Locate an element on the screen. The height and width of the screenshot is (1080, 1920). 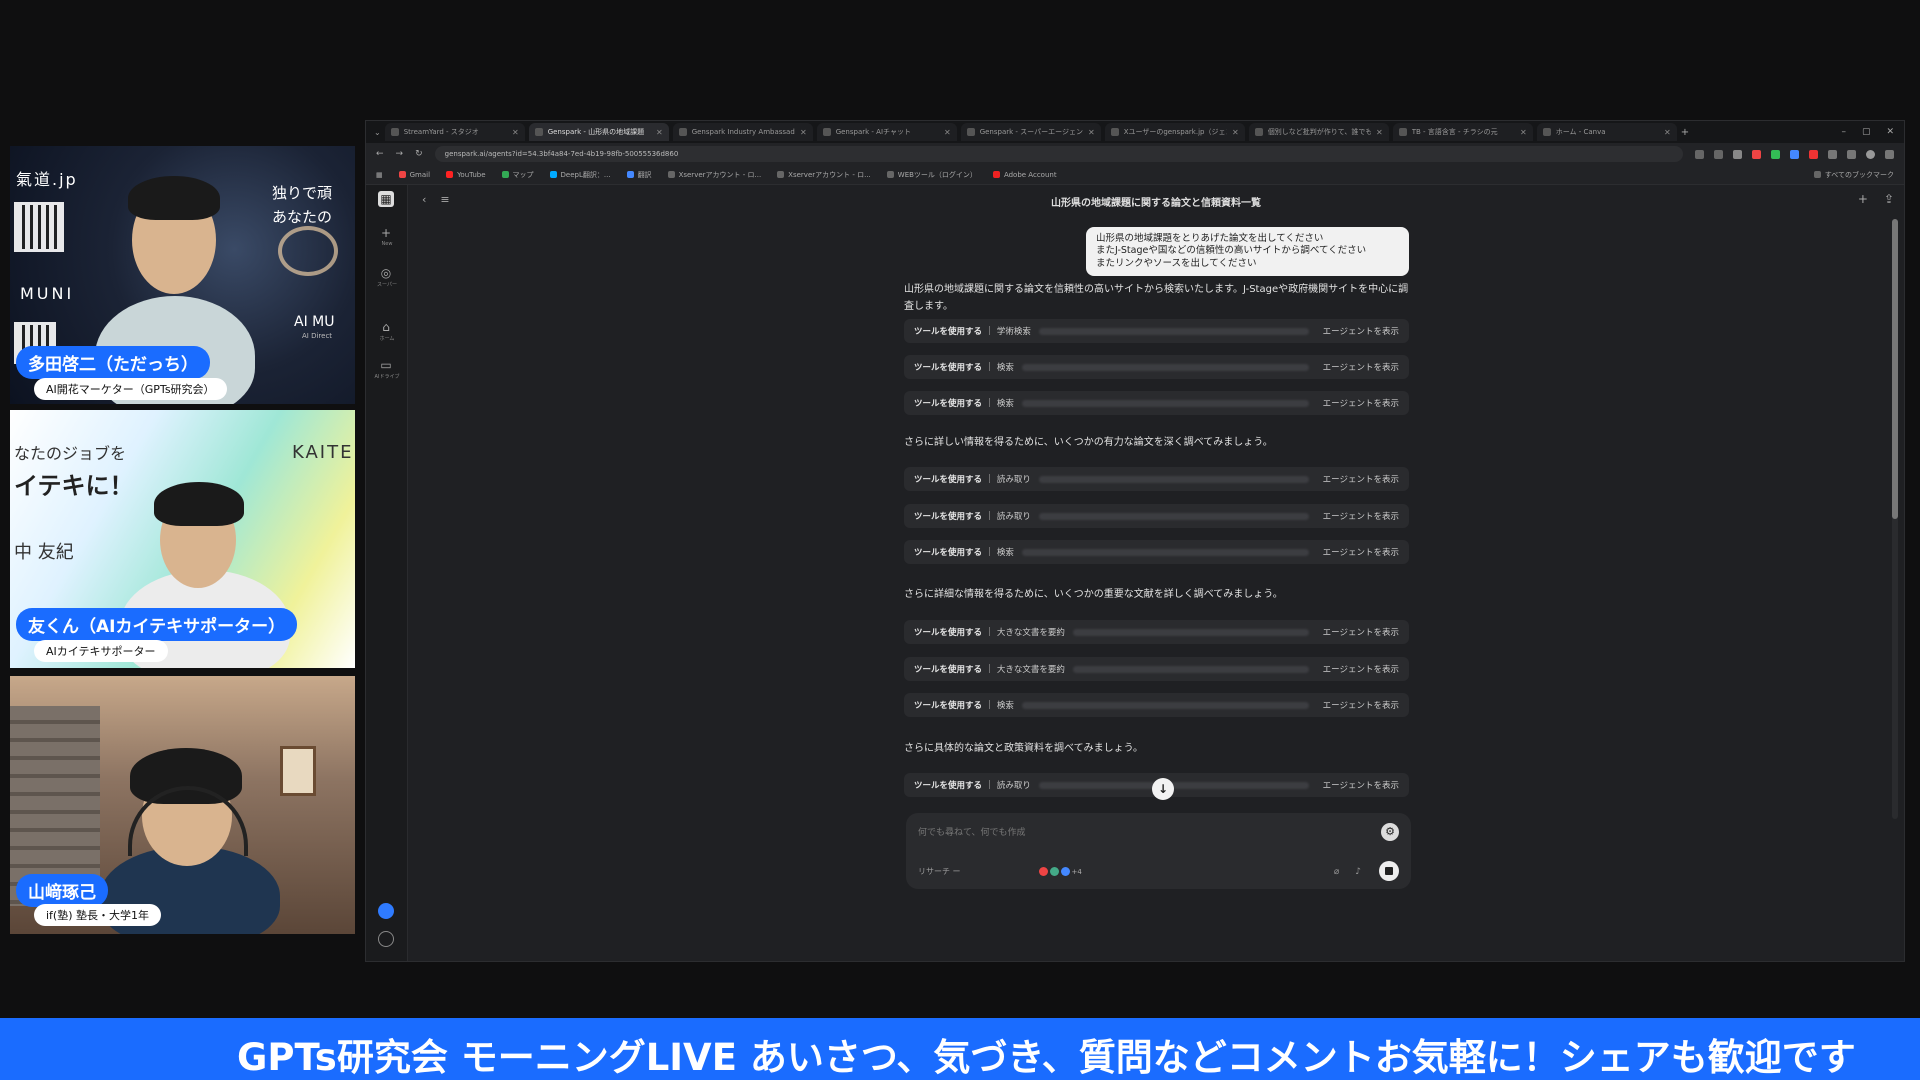
user-icon is located at coordinates (386, 939).